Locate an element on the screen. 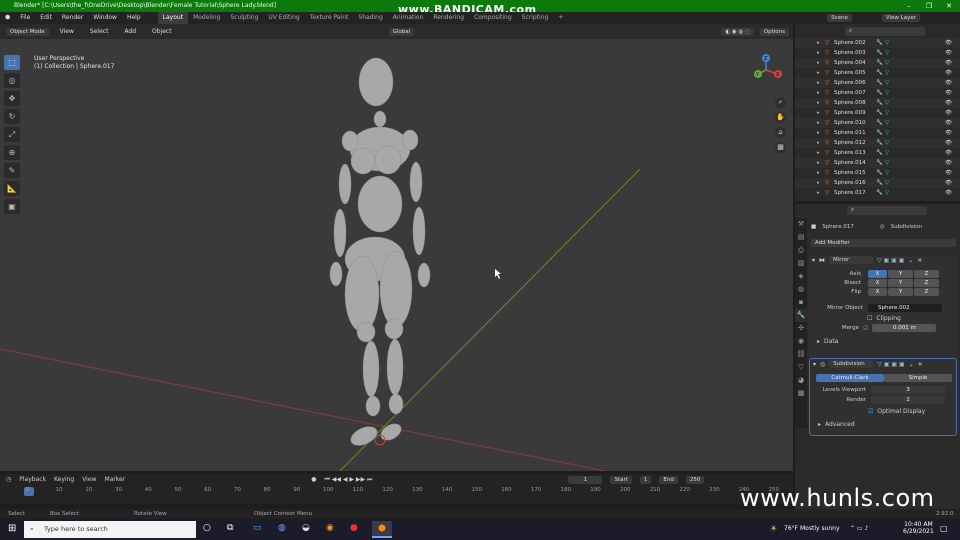 Image resolution: width=960 pixels, height=540 pixels. clipping-checkbox: ☐ is located at coordinates (869, 318).